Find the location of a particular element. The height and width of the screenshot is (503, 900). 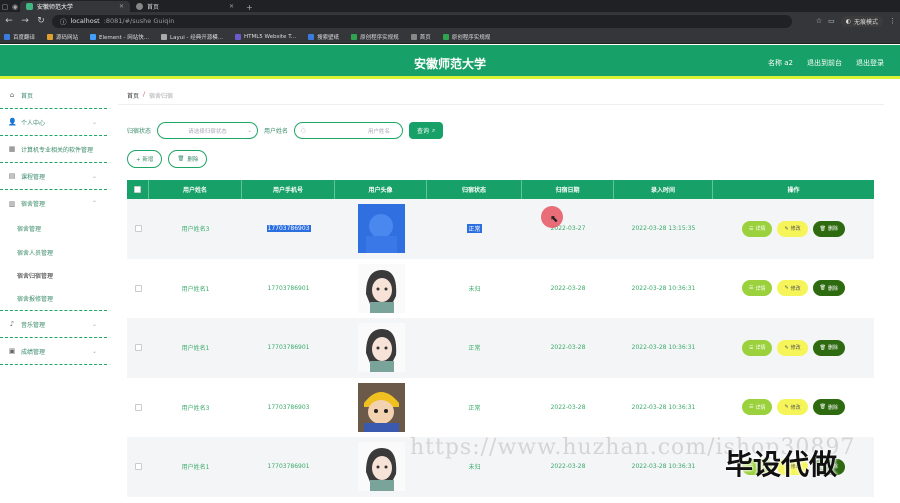

sidebar-item-label: 个人中心 is located at coordinates (33, 123).